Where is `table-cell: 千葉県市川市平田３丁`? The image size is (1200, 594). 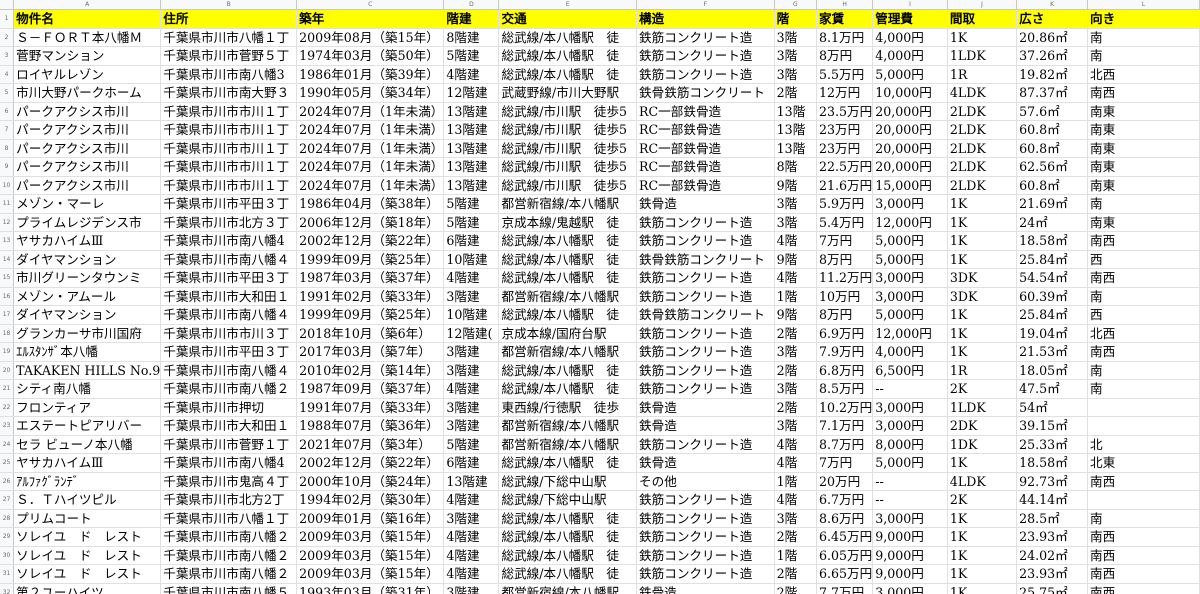 table-cell: 千葉県市川市平田３丁 is located at coordinates (229, 204).